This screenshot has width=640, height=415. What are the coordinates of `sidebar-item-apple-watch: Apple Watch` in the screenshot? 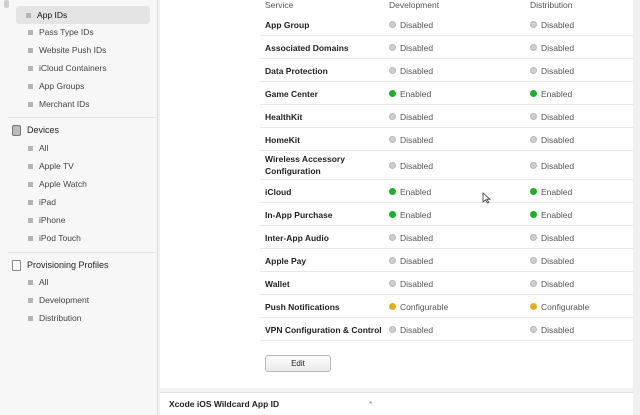 It's located at (84, 184).